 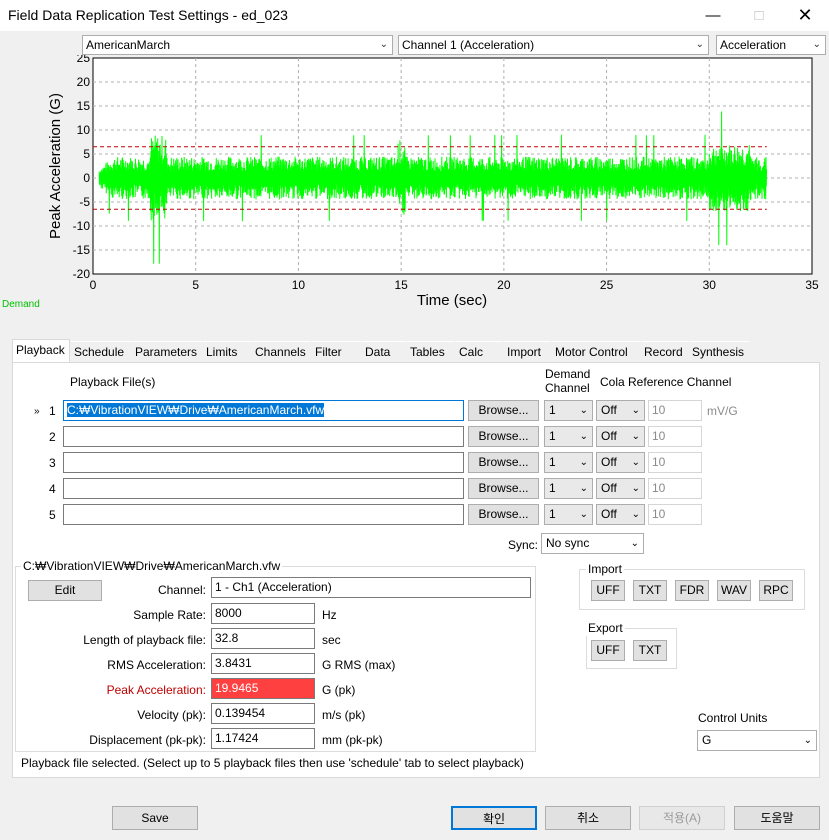 I want to click on y-tick-label: 25, so click(x=84, y=60).